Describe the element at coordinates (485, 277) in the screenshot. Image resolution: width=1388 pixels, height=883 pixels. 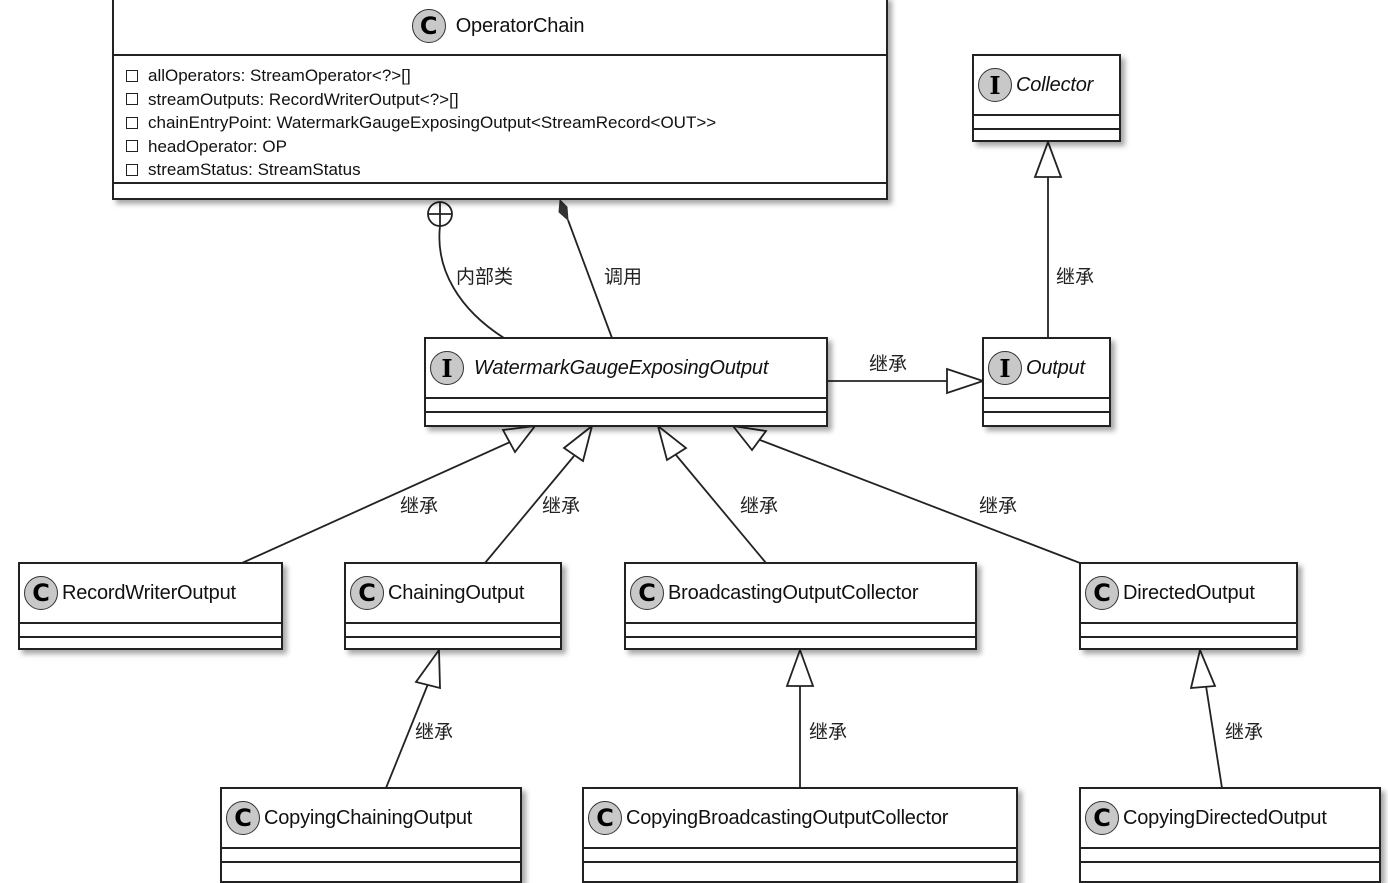
I see `edge-label-nested-class: 内部类` at that location.